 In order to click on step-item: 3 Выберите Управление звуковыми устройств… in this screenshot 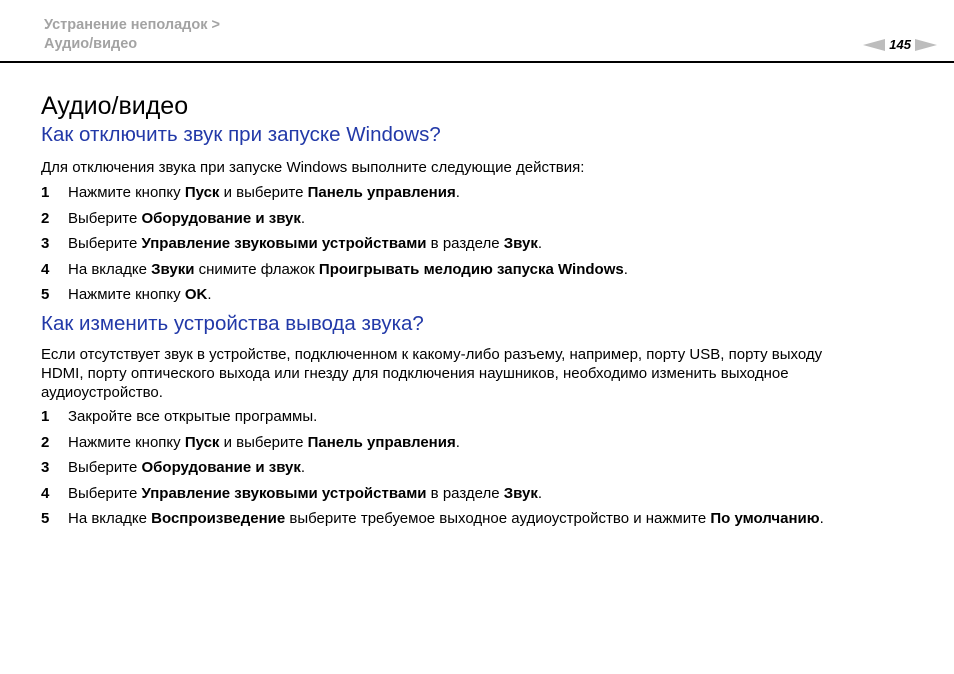, I will do `click(481, 243)`.